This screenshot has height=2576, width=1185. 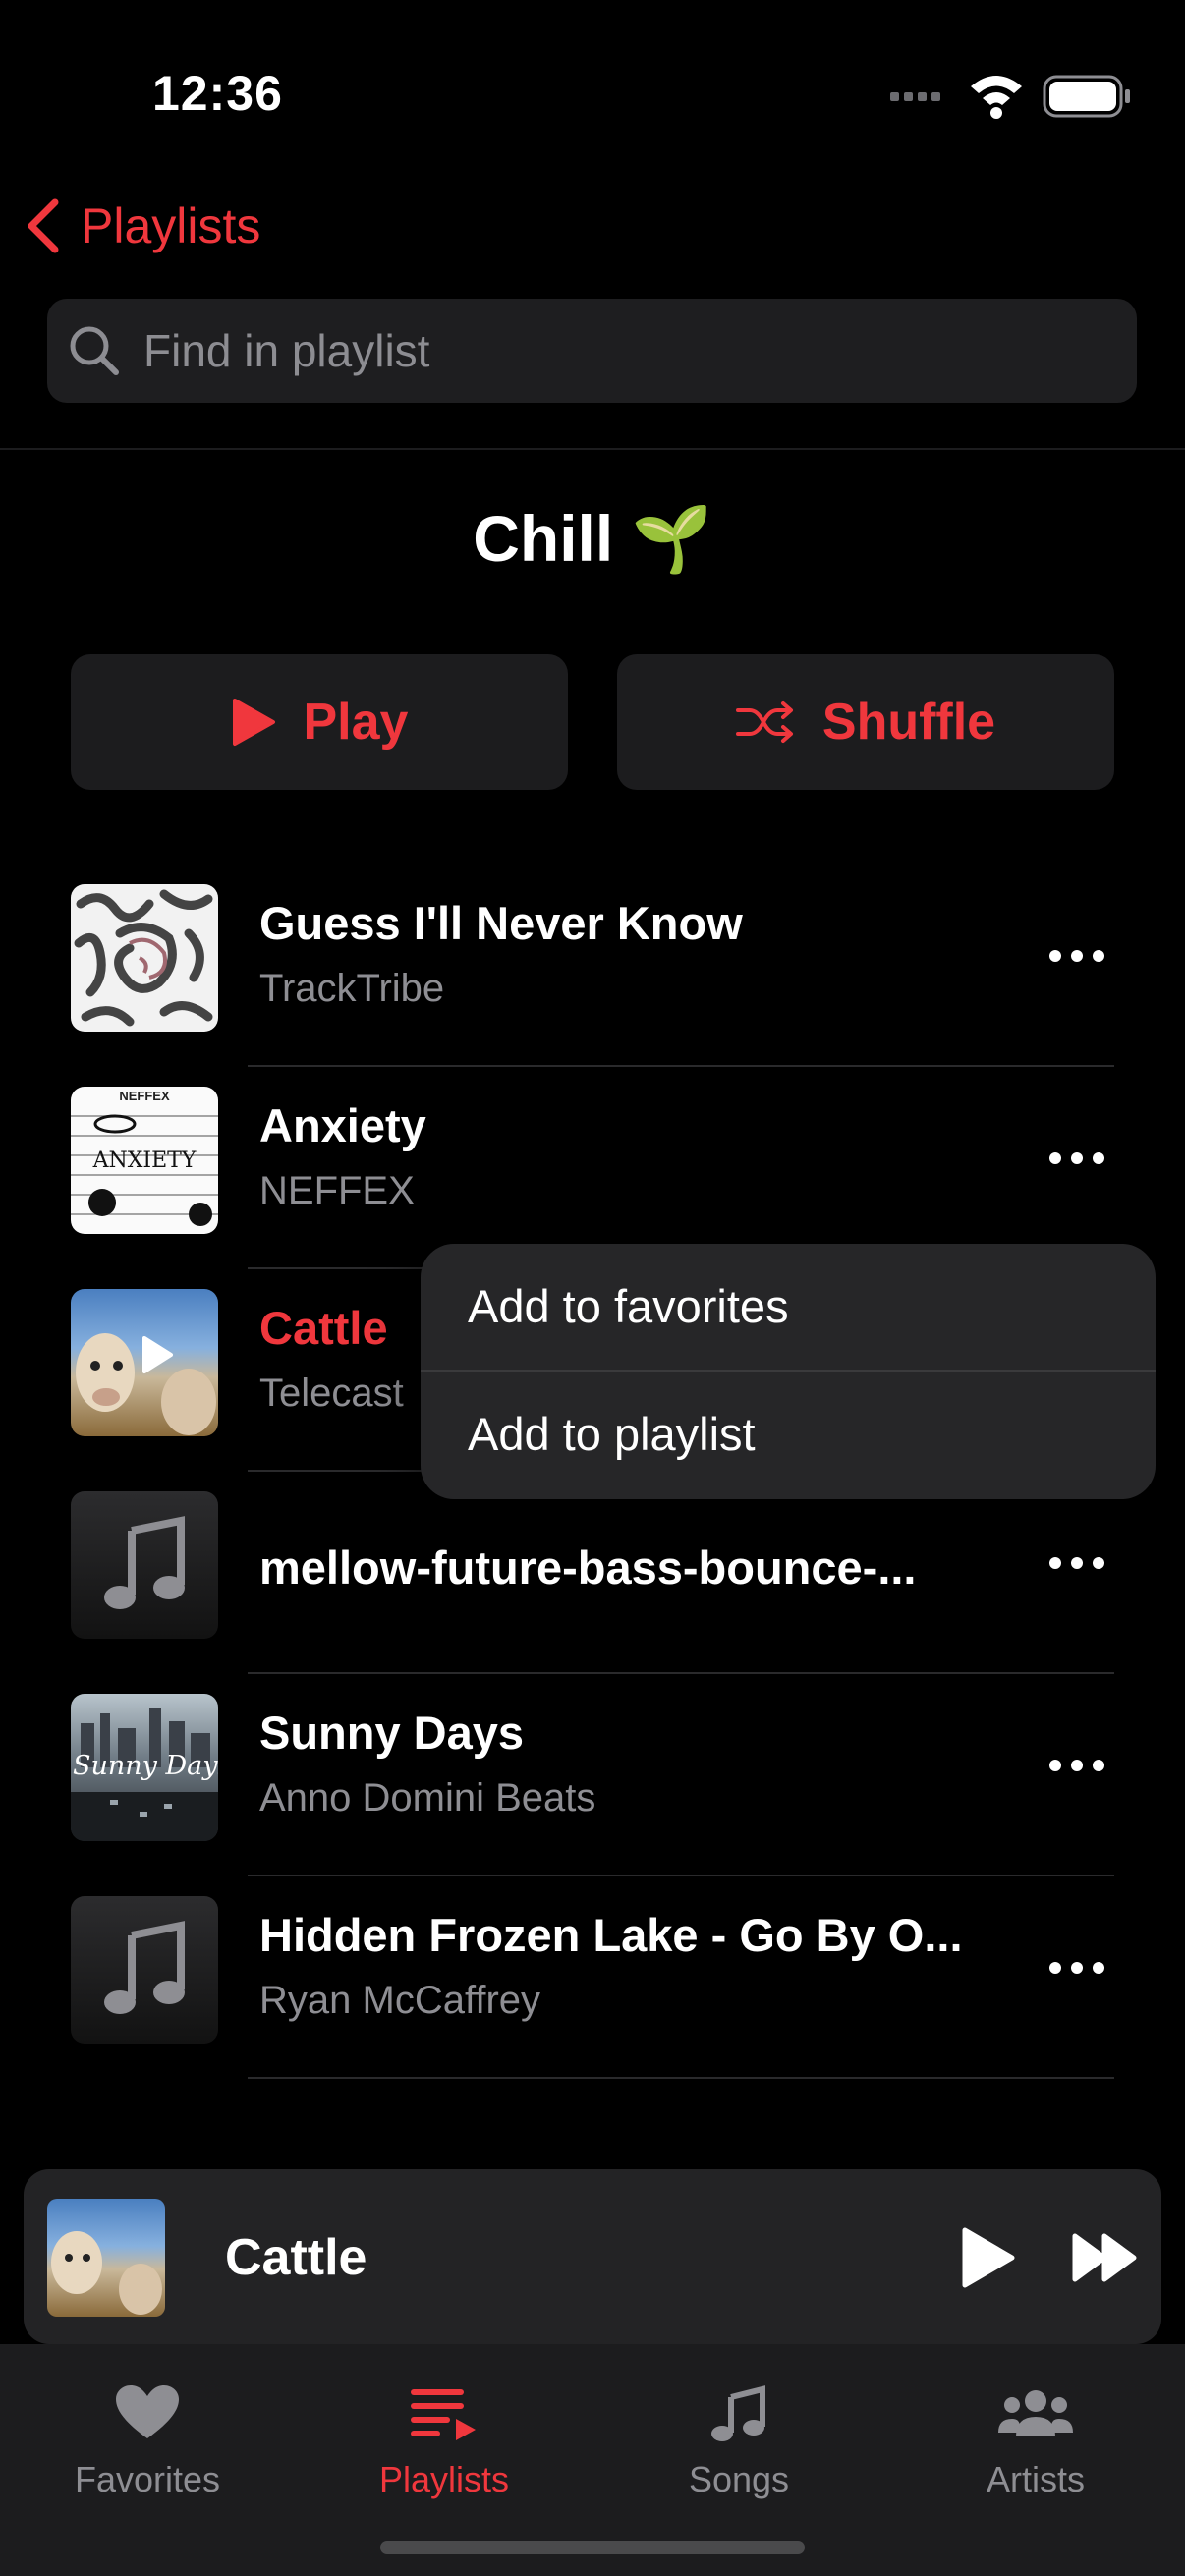 What do you see at coordinates (444, 2441) in the screenshot?
I see `tab-playlists: Playlists` at bounding box center [444, 2441].